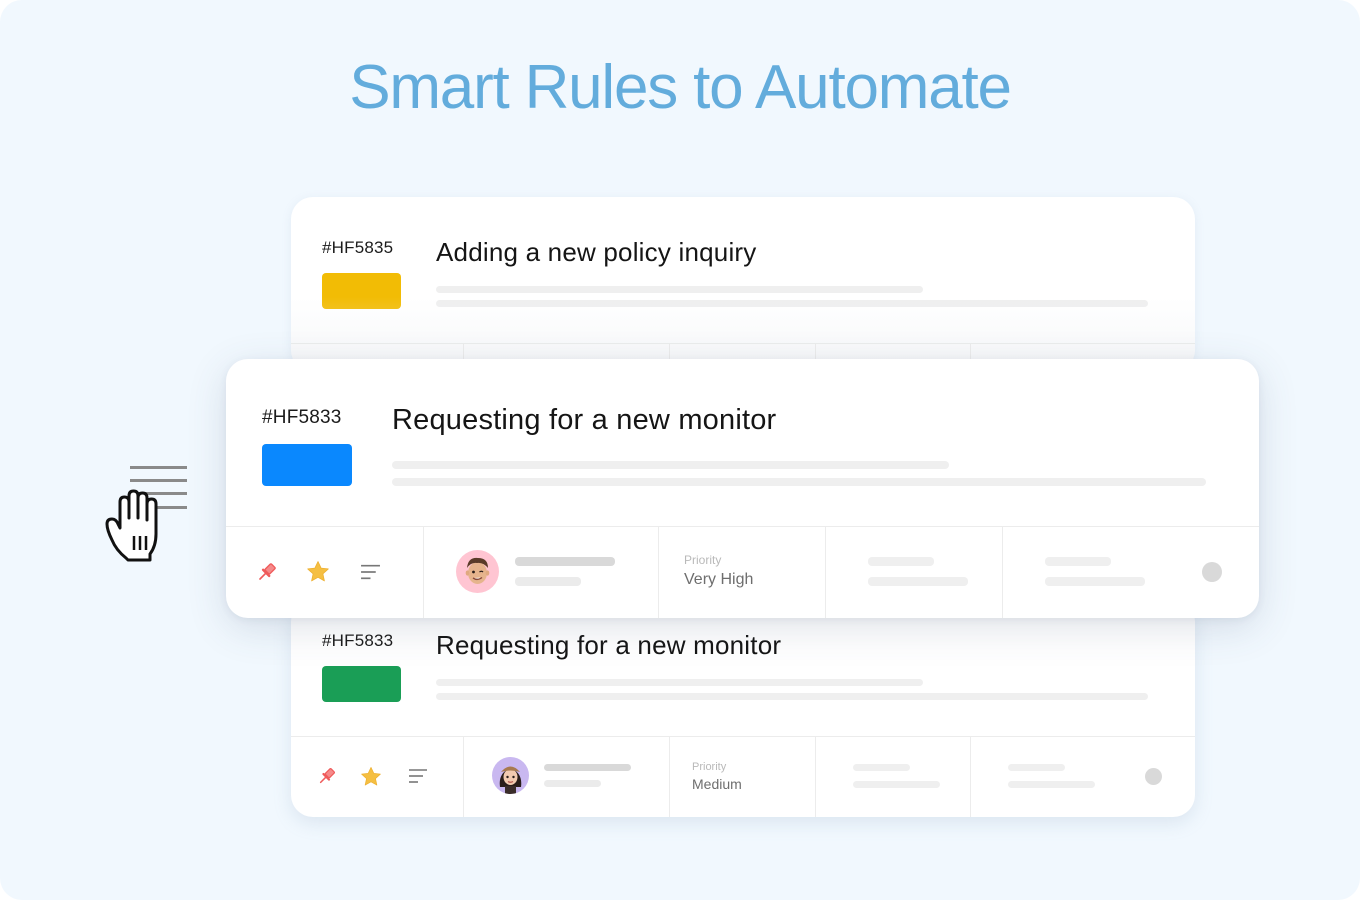  Describe the element at coordinates (717, 784) in the screenshot. I see `priority-value: Medium` at that location.